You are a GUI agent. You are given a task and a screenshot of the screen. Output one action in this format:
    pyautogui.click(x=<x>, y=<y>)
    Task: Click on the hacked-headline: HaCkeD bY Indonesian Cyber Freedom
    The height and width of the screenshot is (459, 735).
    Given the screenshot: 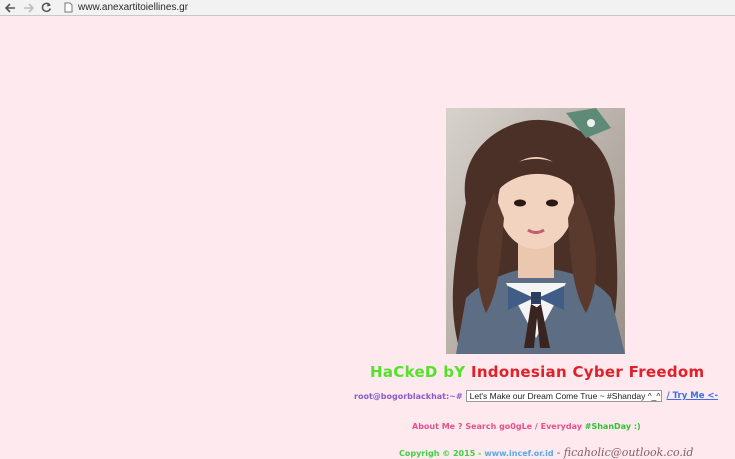 What is the action you would take?
    pyautogui.click(x=537, y=372)
    